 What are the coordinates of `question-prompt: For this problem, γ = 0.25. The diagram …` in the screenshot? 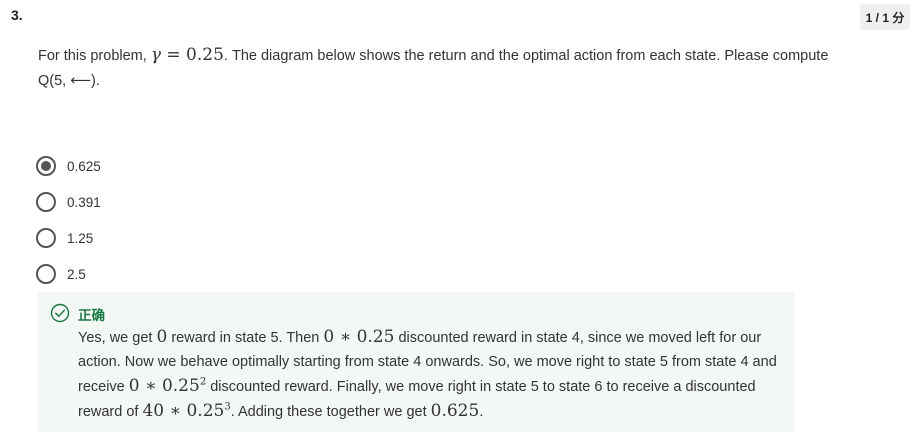 It's located at (438, 68).